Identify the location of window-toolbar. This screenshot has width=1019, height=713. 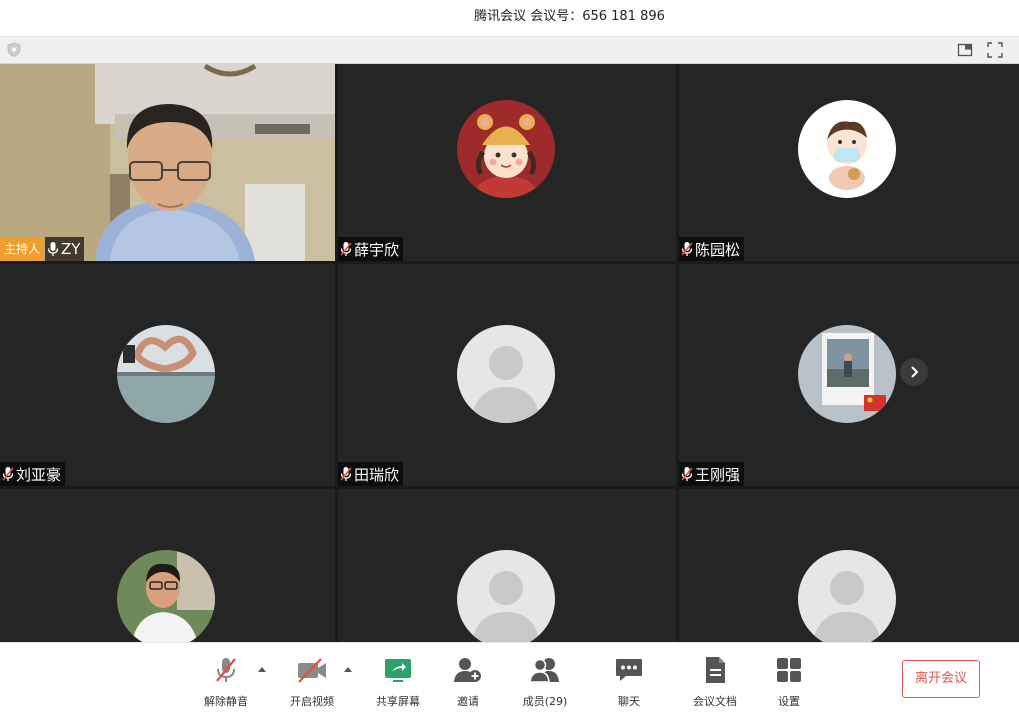
(509, 50).